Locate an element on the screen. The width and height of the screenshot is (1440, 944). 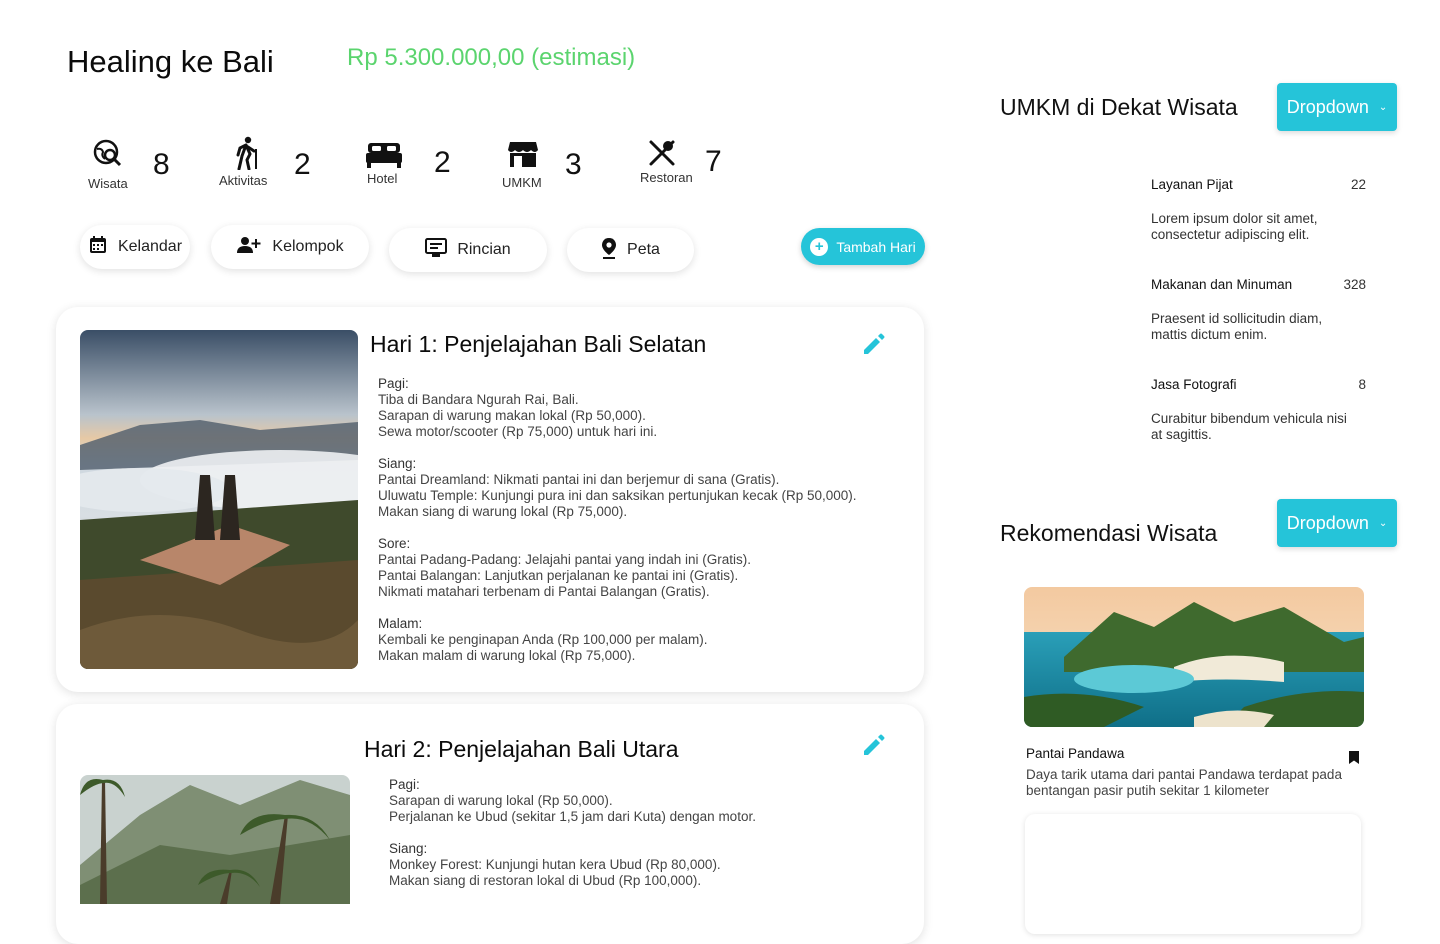
recommendation-section-title: Rekomendasi Wisata is located at coordinates (1109, 533).